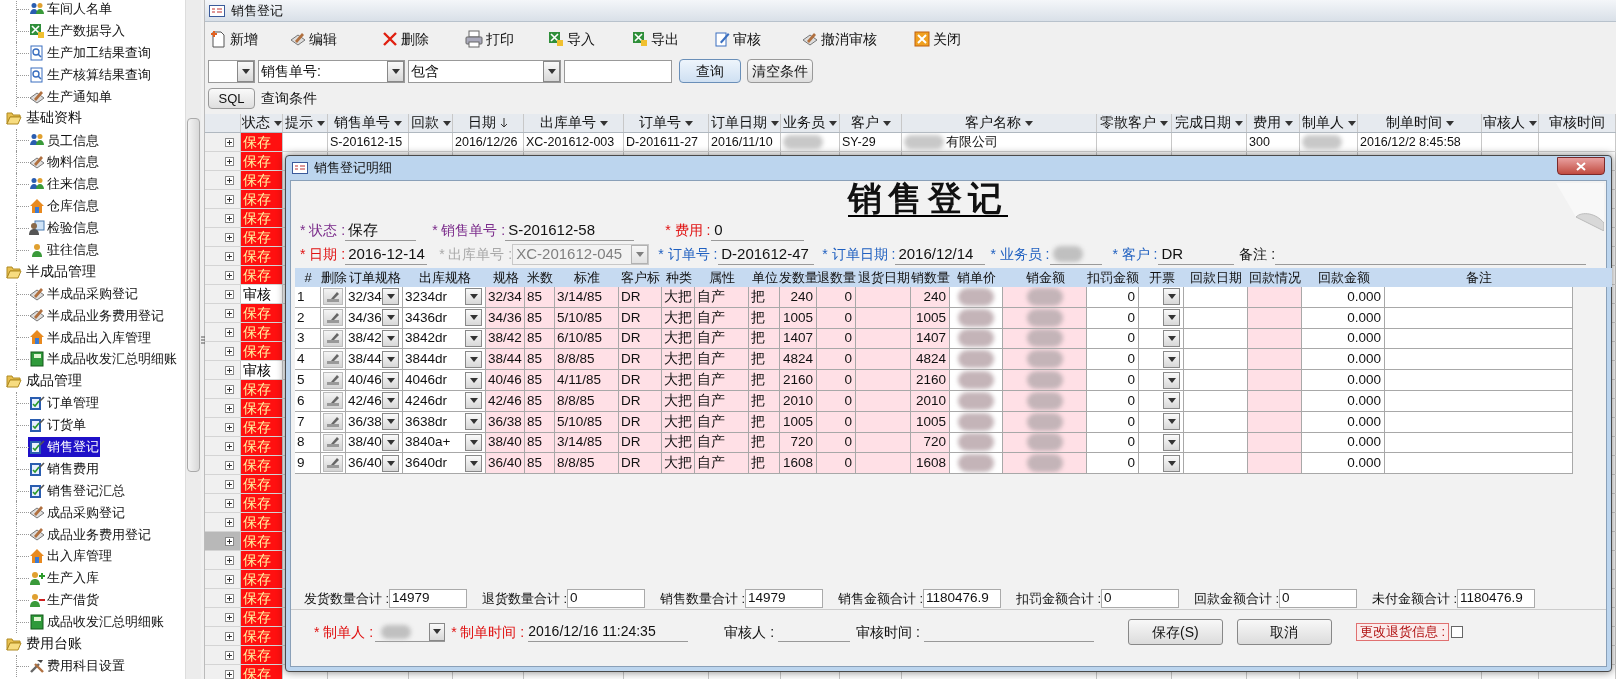  What do you see at coordinates (431, 123) in the screenshot?
I see `column-header: 回款` at bounding box center [431, 123].